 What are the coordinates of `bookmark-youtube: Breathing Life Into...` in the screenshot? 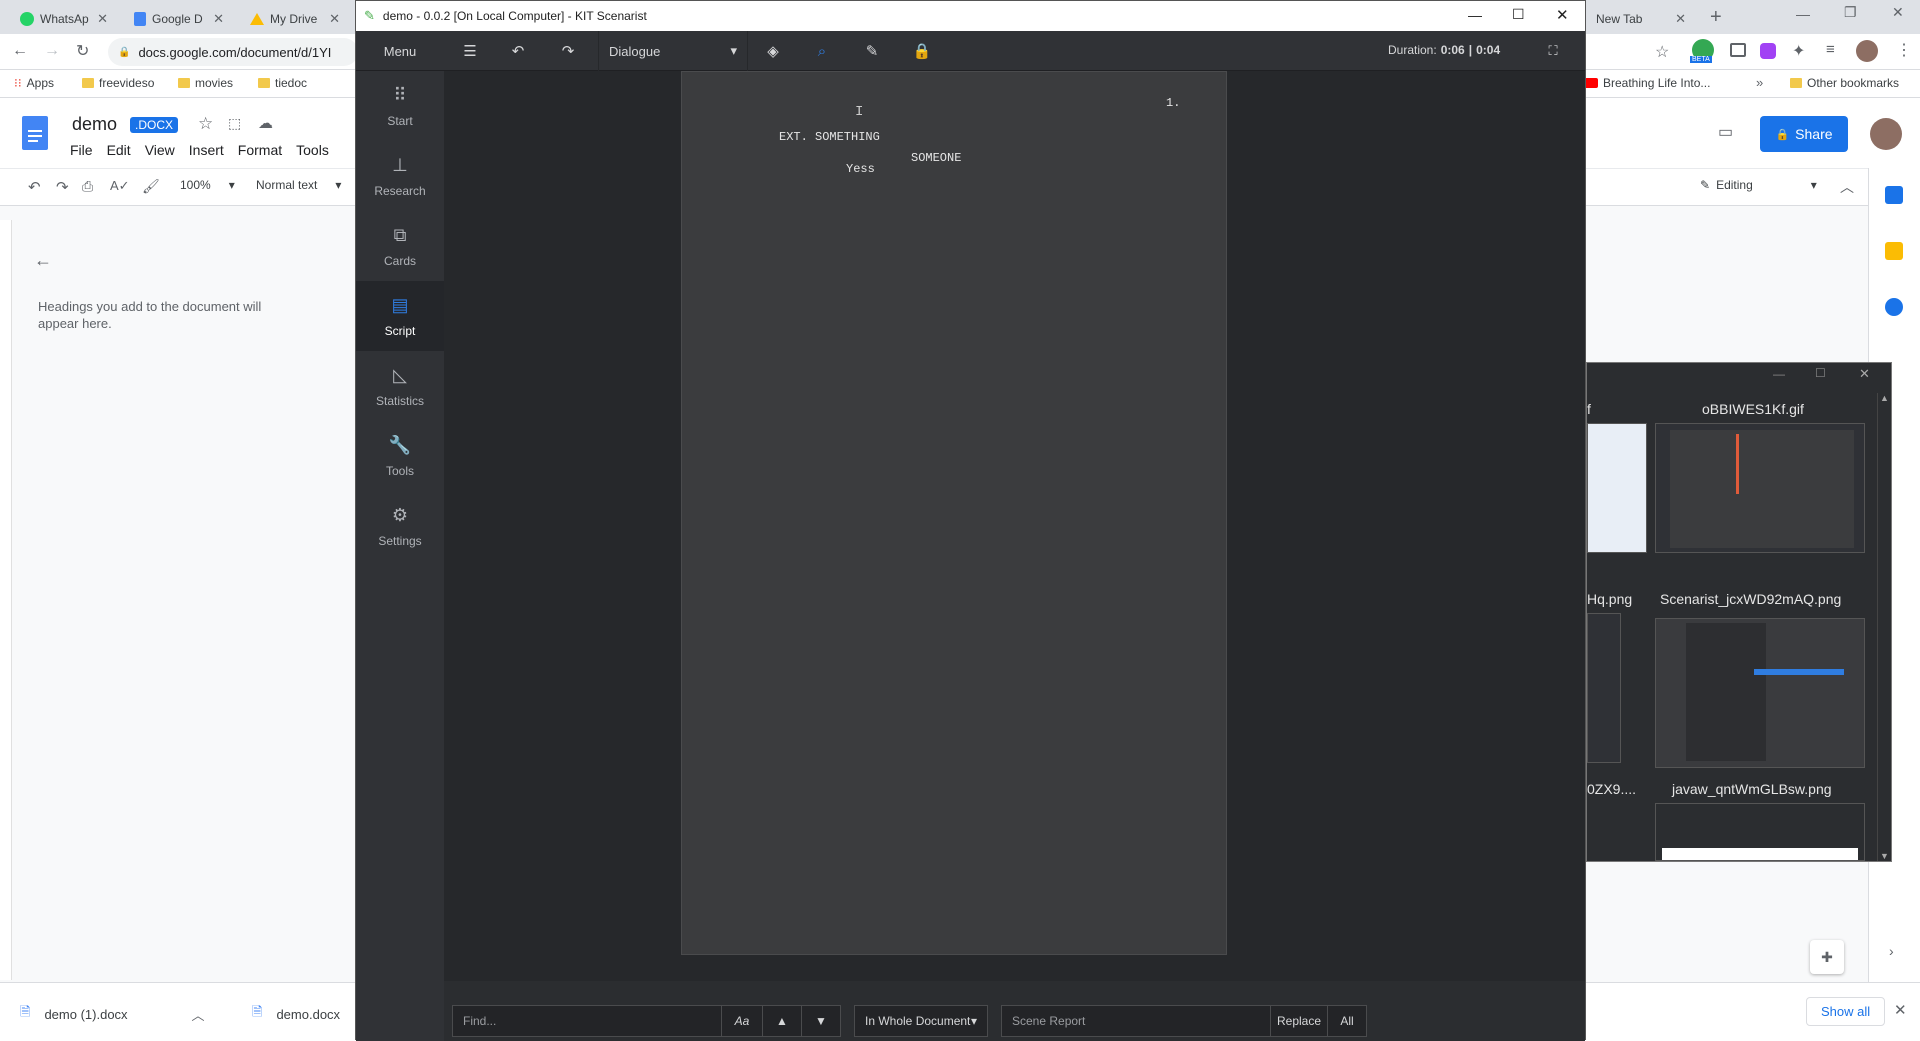 It's located at (1647, 83).